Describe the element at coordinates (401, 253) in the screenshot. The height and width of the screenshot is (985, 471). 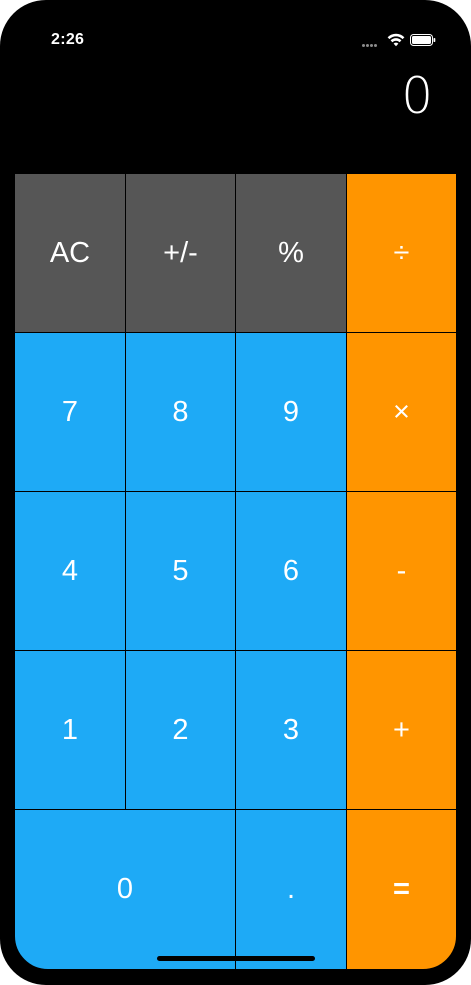
I see `divide-button: ÷` at that location.